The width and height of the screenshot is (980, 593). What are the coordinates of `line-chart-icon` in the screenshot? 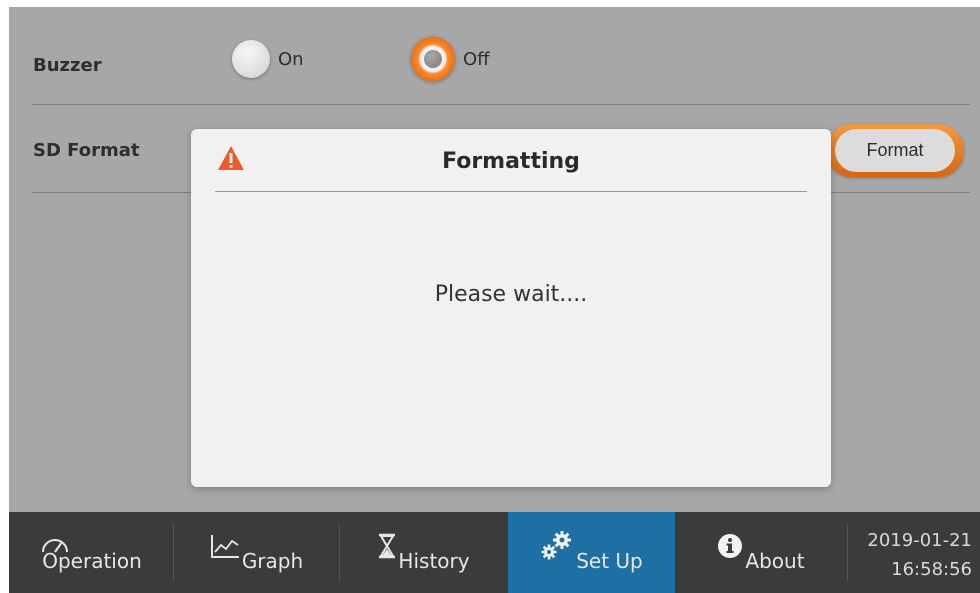 It's located at (225, 548).